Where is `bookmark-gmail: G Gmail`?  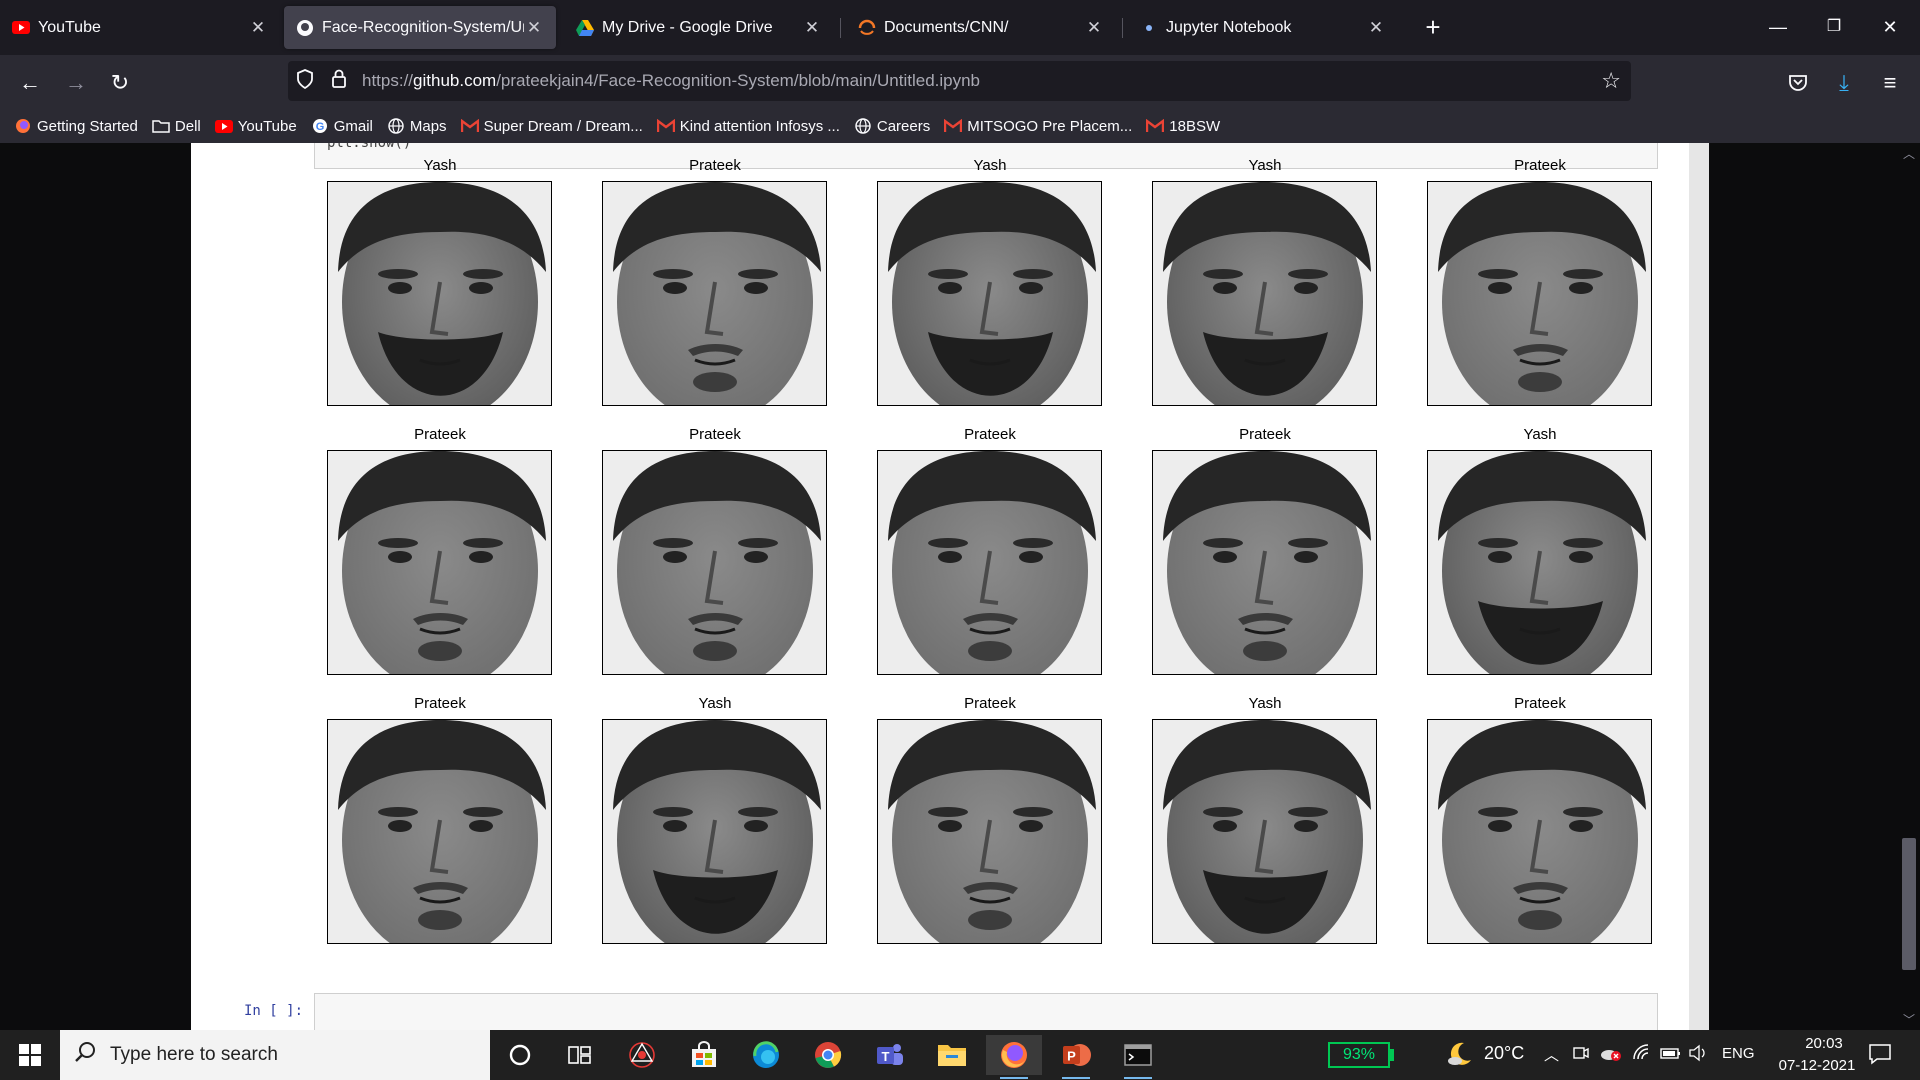 bookmark-gmail: G Gmail is located at coordinates (342, 126).